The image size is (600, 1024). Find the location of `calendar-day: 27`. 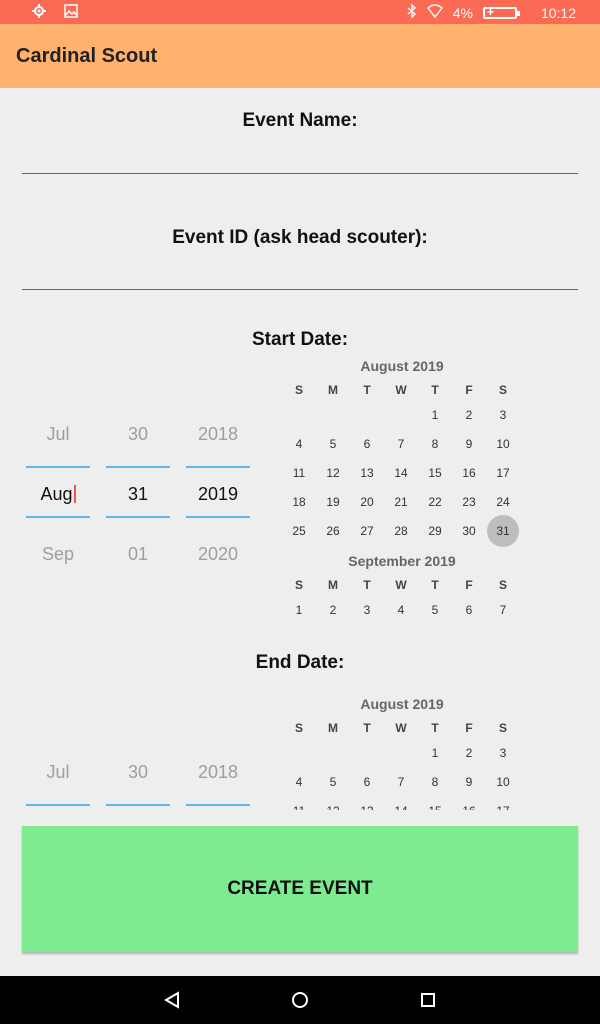

calendar-day: 27 is located at coordinates (367, 531).